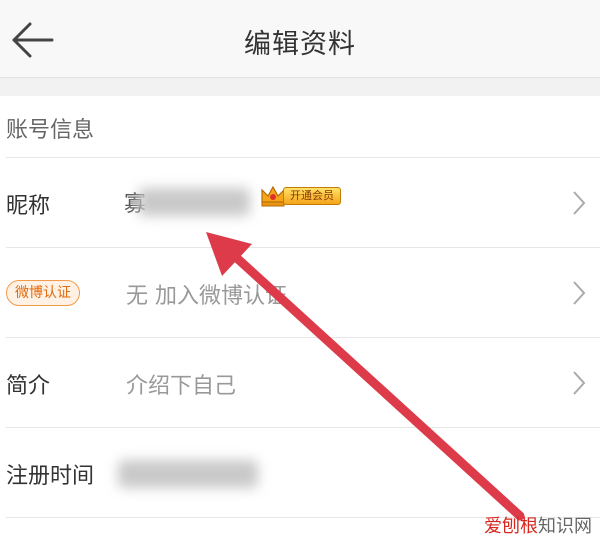  I want to click on watermark-red: 爱刨根, so click(511, 526).